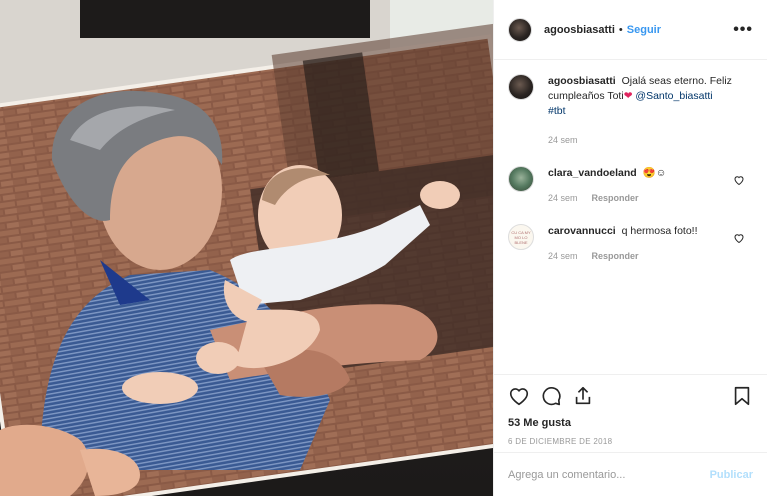 The image size is (767, 496). Describe the element at coordinates (630, 423) in the screenshot. I see `likes-count: 53 Me gusta` at that location.